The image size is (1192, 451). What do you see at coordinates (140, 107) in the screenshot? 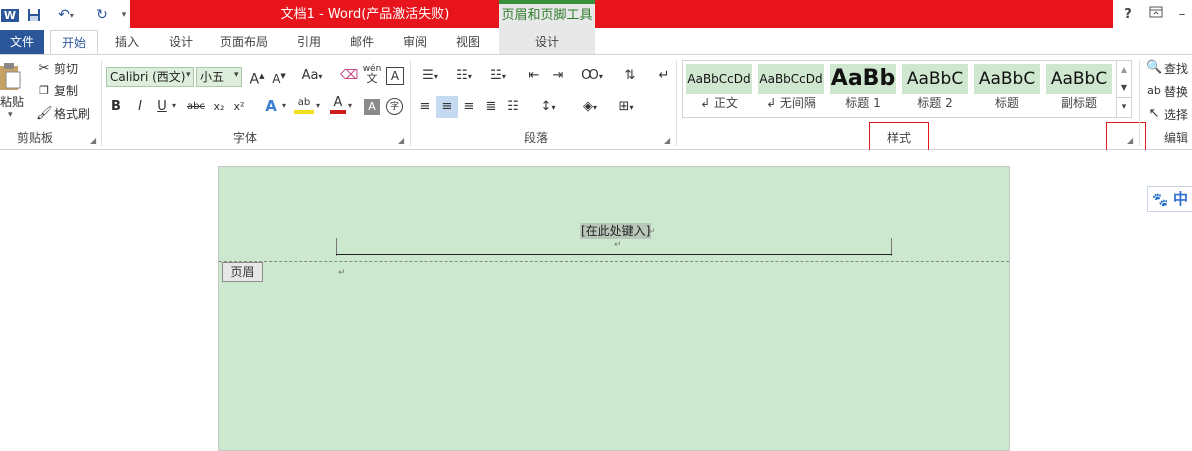
I see `italic-button: I` at bounding box center [140, 107].